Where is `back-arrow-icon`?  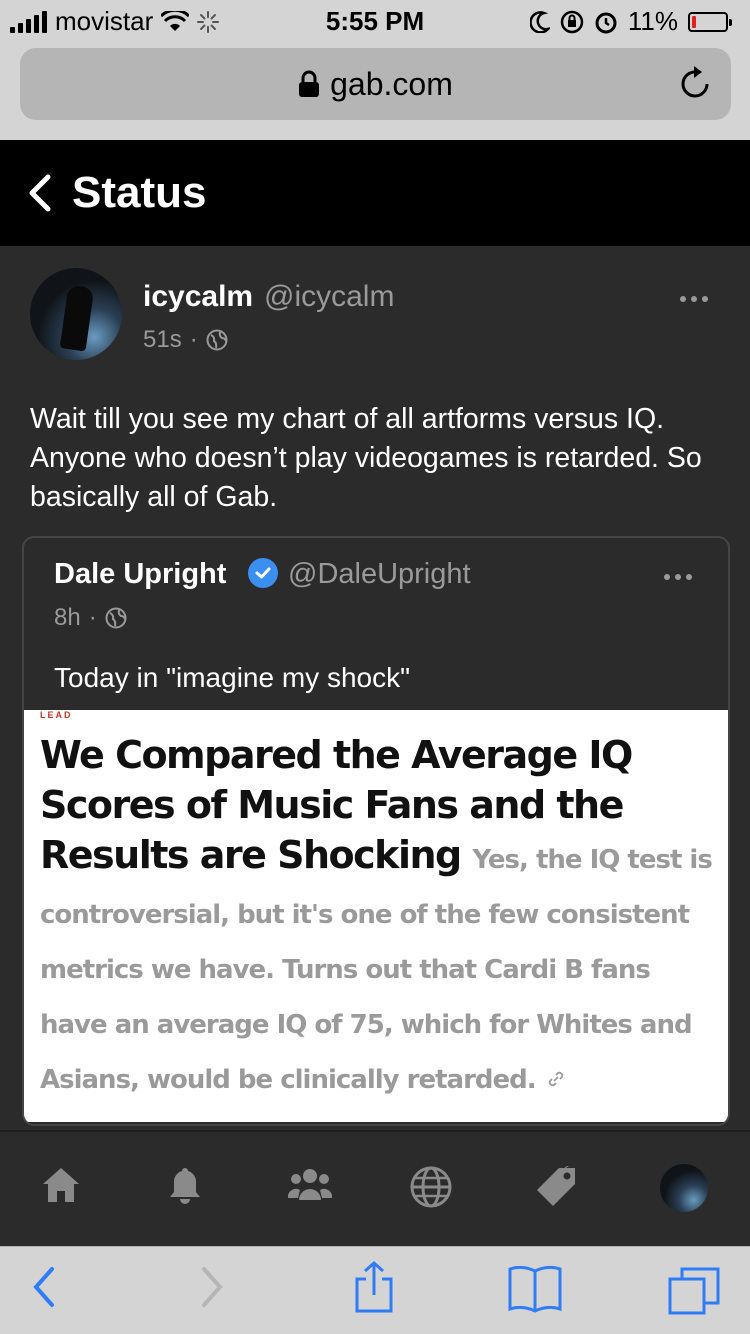 back-arrow-icon is located at coordinates (44, 1287).